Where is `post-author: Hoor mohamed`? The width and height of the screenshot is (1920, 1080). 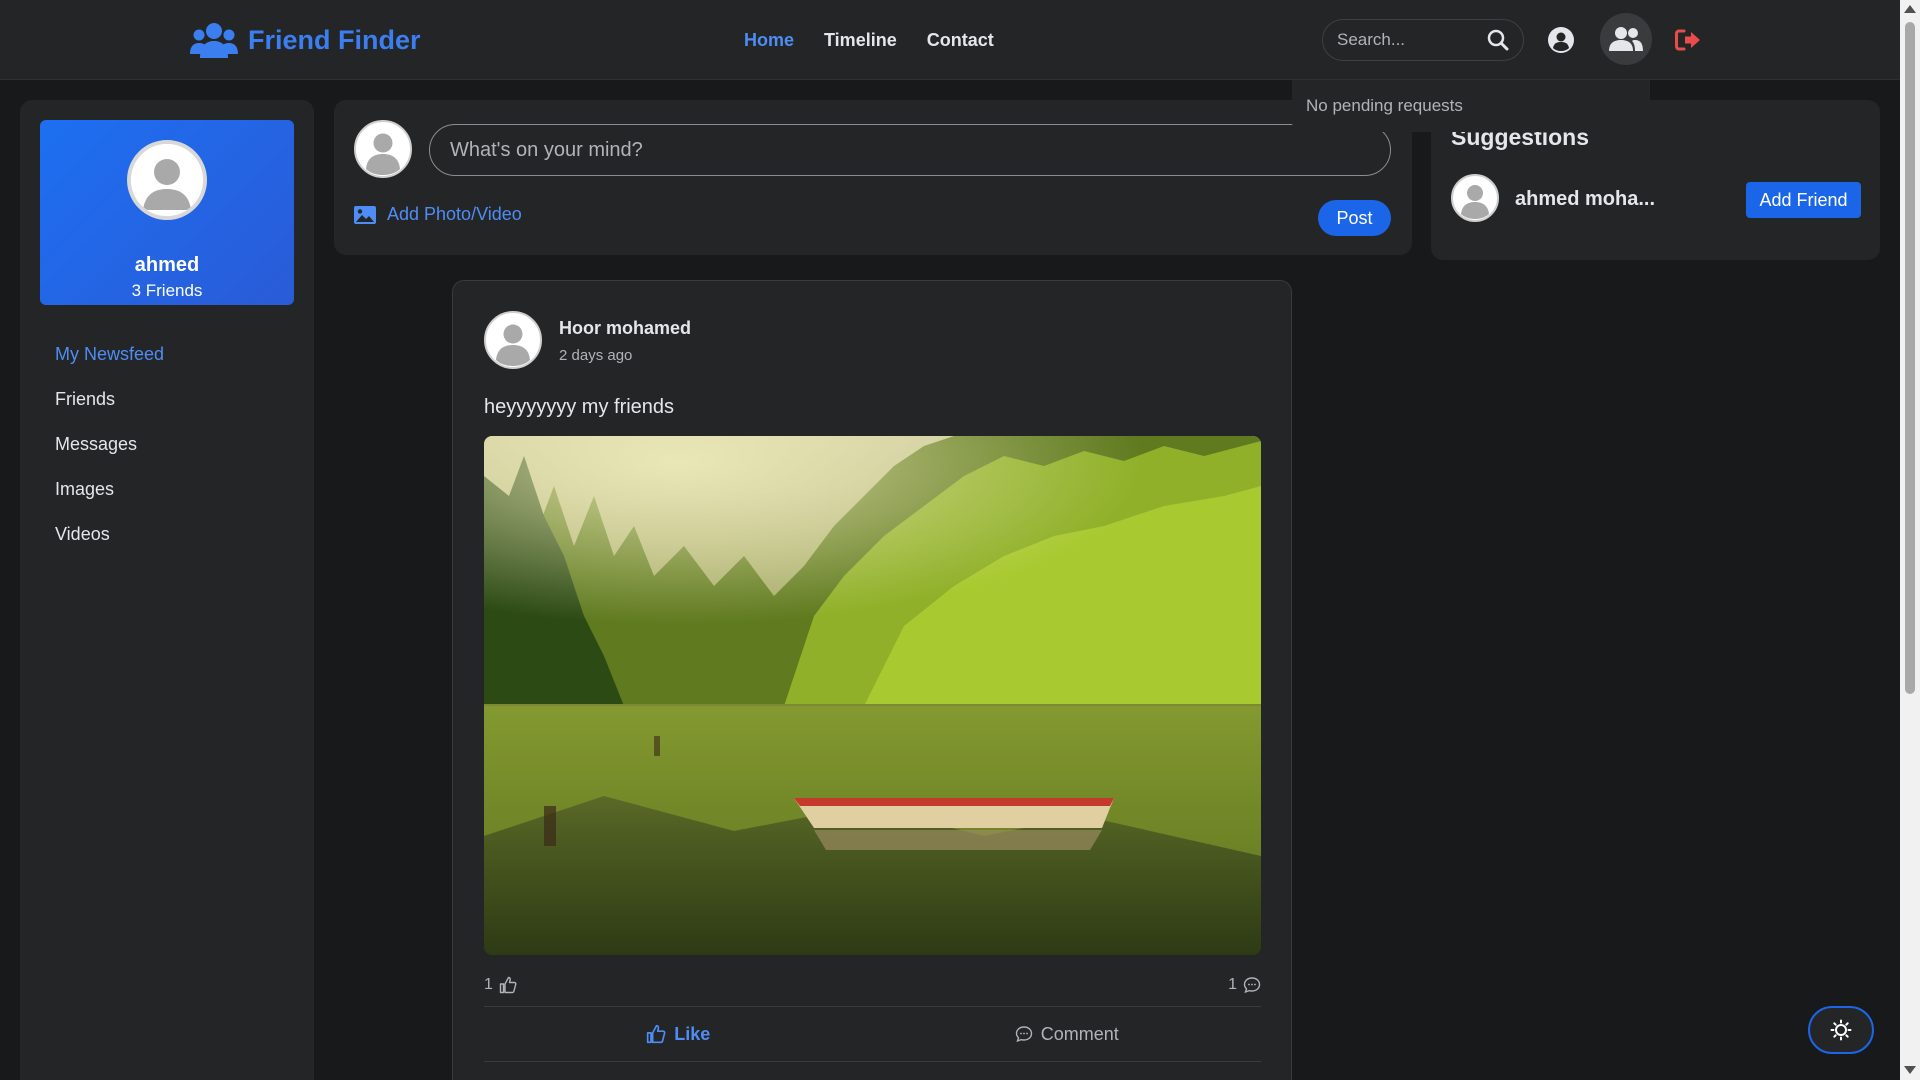
post-author: Hoor mohamed is located at coordinates (625, 328).